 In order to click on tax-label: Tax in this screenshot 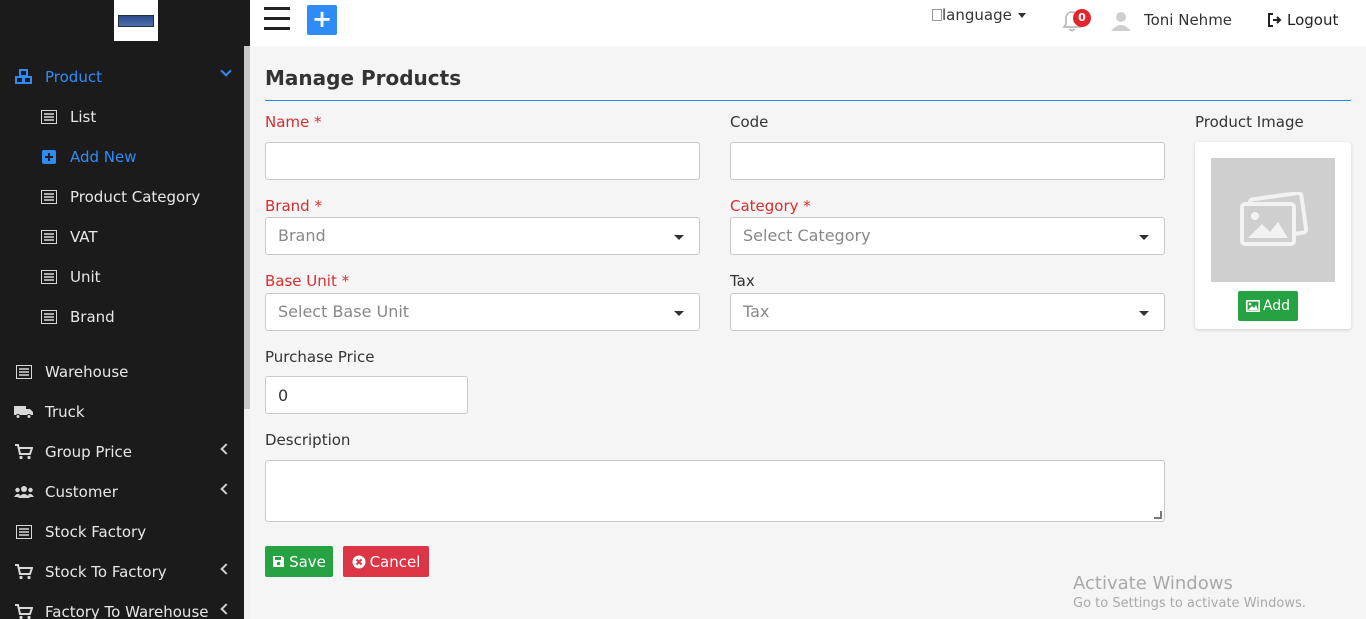, I will do `click(742, 281)`.